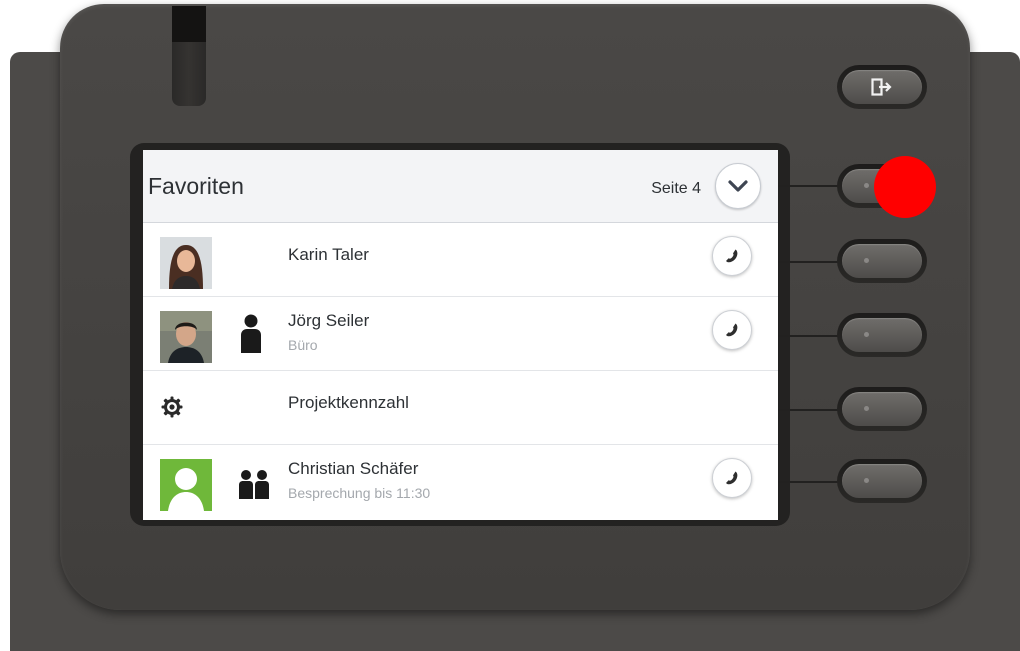 The width and height of the screenshot is (1020, 651). Describe the element at coordinates (460, 408) in the screenshot. I see `list-item: Projektkennzahl` at that location.